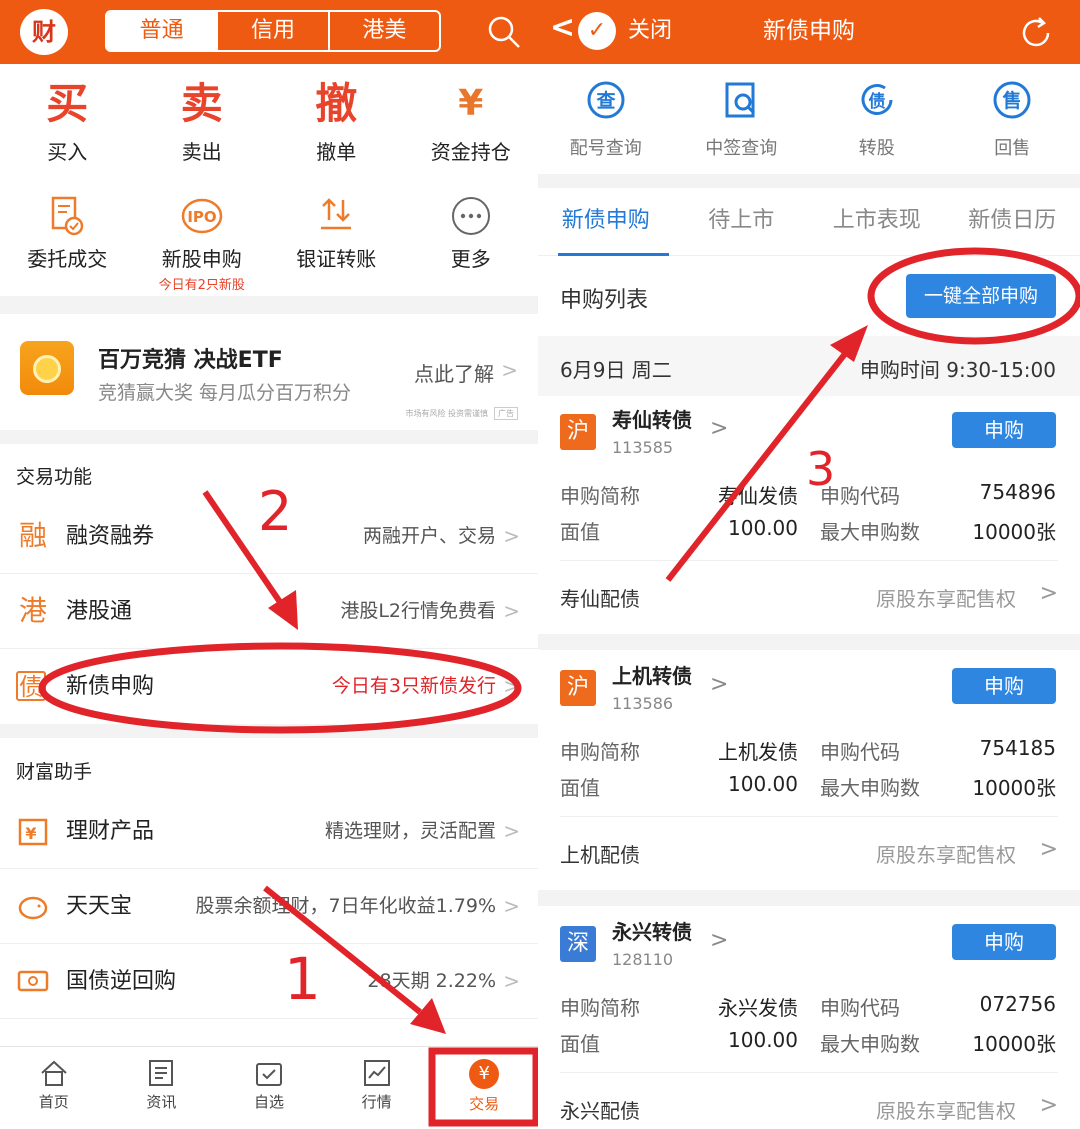  What do you see at coordinates (483, 1087) in the screenshot?
I see `highlight-box` at bounding box center [483, 1087].